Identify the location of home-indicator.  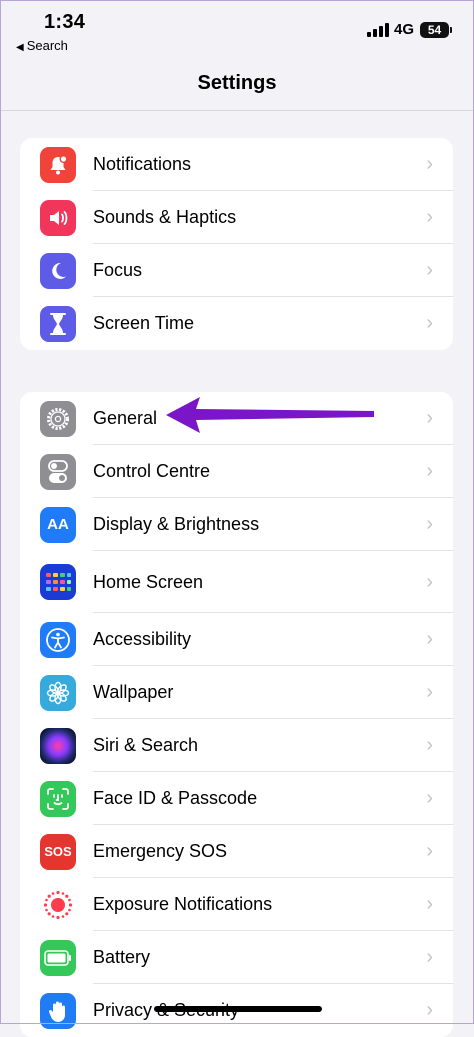
(238, 1009).